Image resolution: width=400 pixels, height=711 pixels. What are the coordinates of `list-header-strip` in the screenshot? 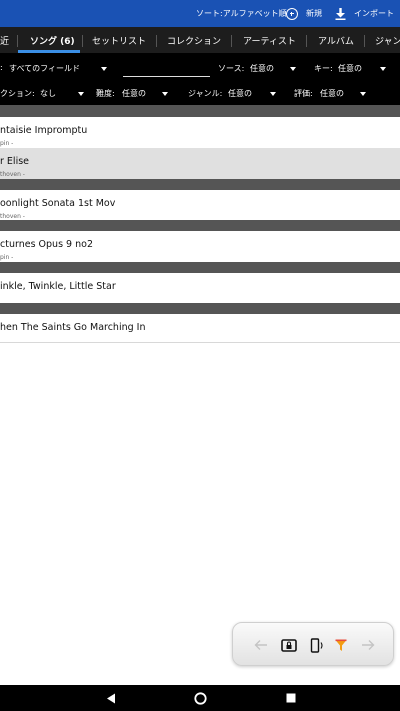 It's located at (200, 111).